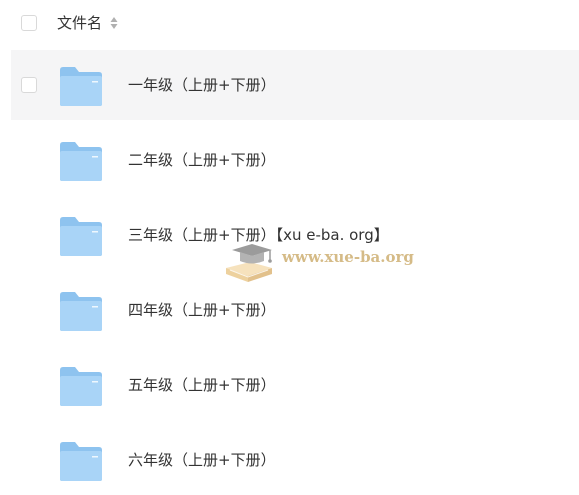  Describe the element at coordinates (202, 85) in the screenshot. I see `file-name: 一年级（上册+下册）` at that location.